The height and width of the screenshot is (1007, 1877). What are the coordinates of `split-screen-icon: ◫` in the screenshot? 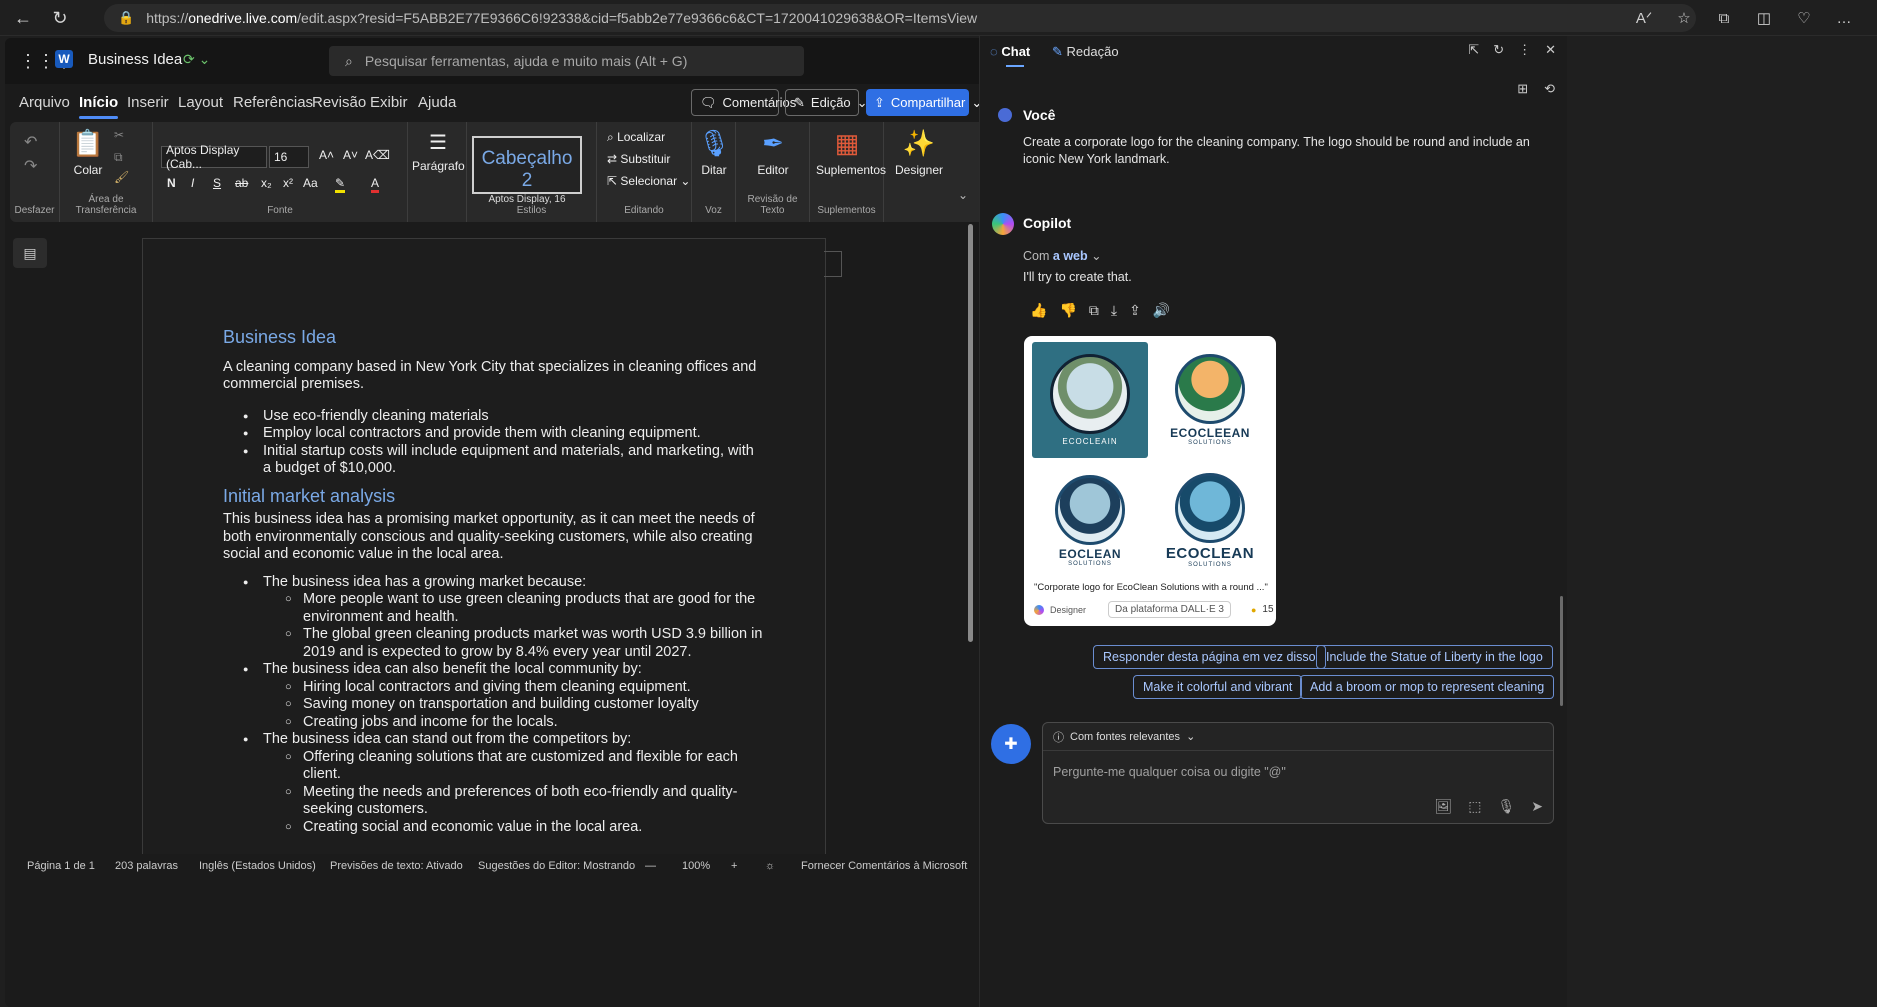 It's located at (1764, 18).